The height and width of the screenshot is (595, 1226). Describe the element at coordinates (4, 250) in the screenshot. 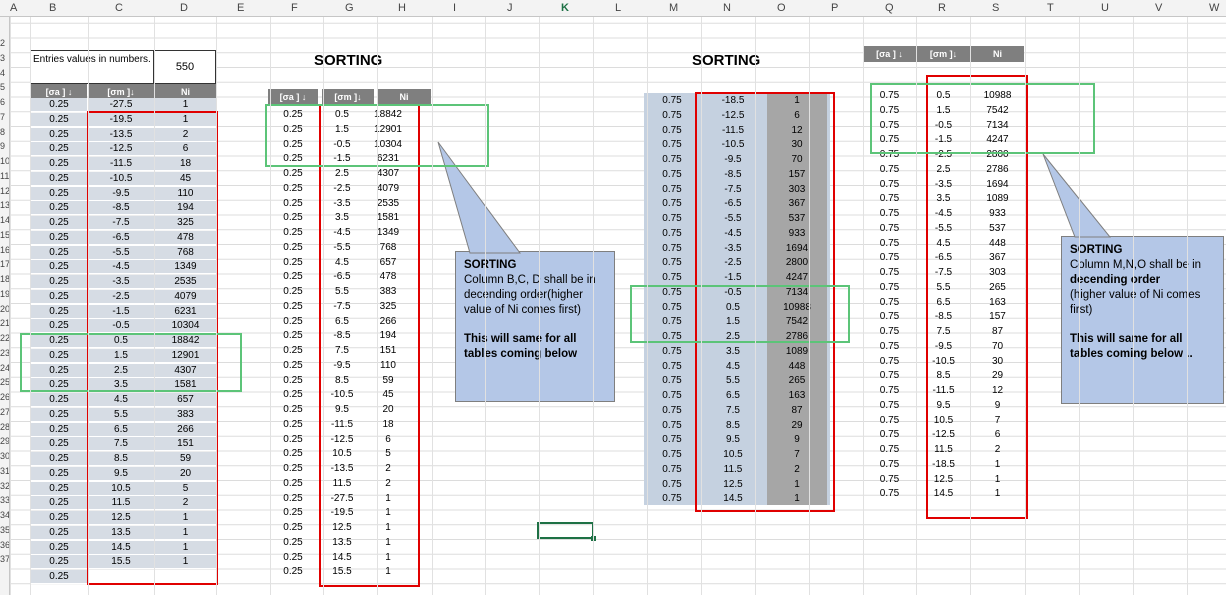

I see `row-header: 16` at that location.